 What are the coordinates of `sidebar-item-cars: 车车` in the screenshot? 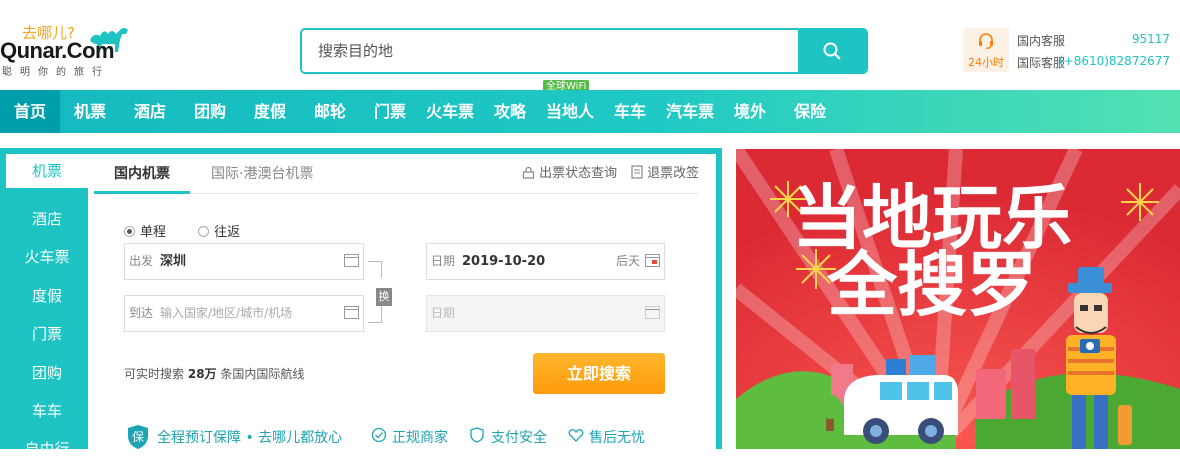 It's located at (47, 410).